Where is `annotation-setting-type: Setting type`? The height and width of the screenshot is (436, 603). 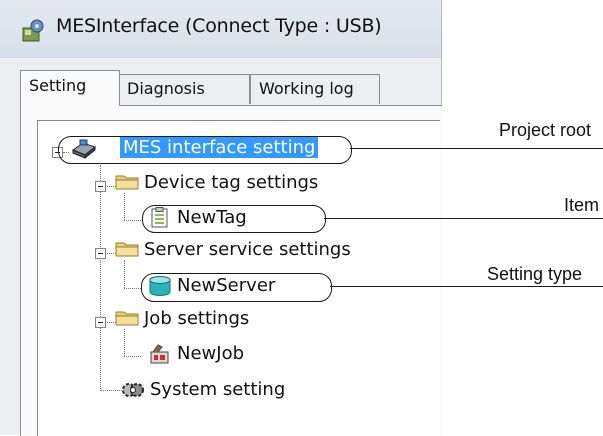 annotation-setting-type: Setting type is located at coordinates (535, 274).